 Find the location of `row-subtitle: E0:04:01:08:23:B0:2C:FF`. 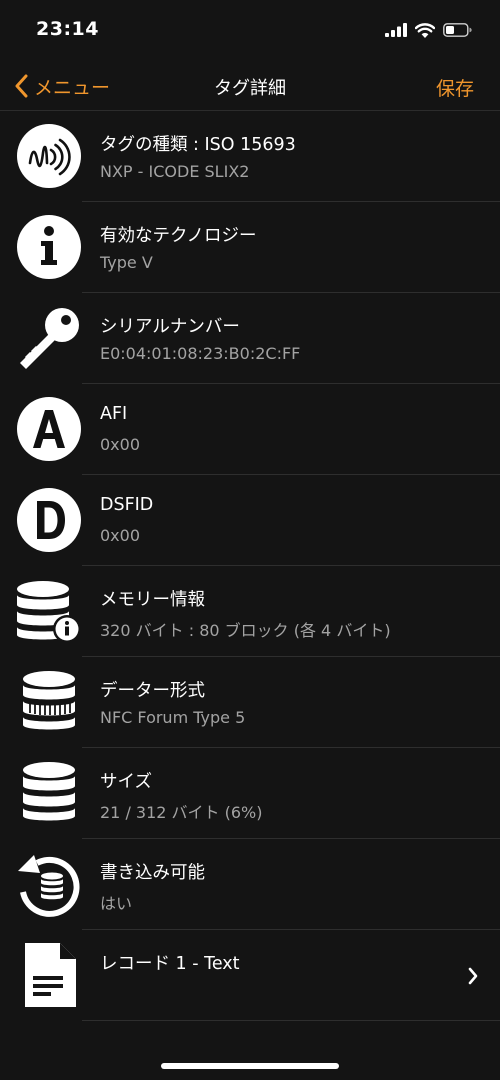

row-subtitle: E0:04:01:08:23:B0:2C:FF is located at coordinates (200, 353).